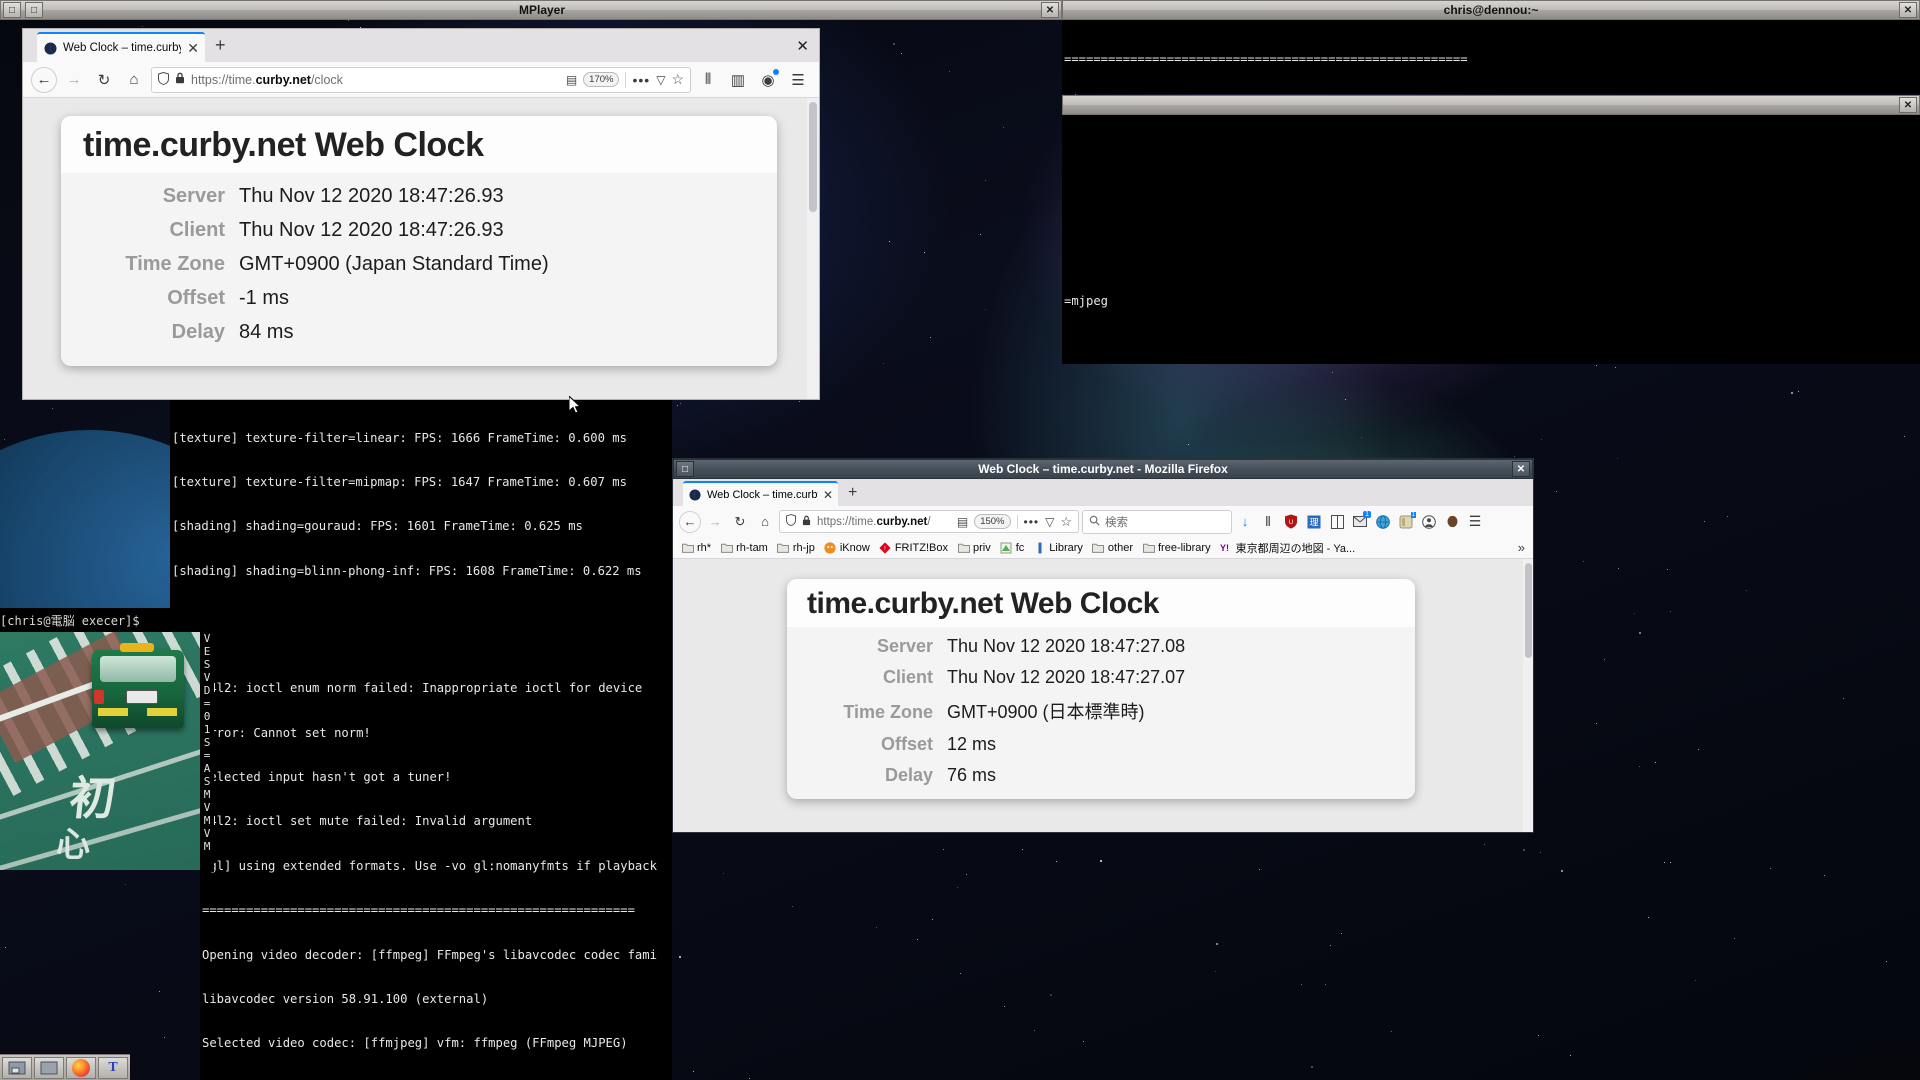 The height and width of the screenshot is (1080, 1920). I want to click on account-button, so click(1429, 522).